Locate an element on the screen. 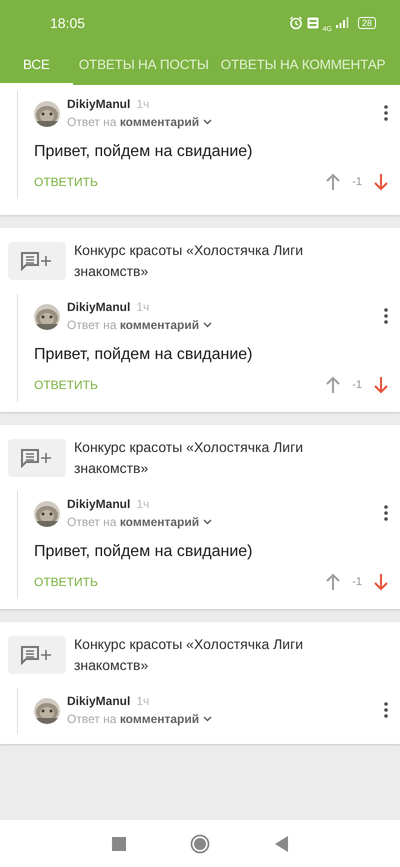  recents-icon is located at coordinates (119, 843).